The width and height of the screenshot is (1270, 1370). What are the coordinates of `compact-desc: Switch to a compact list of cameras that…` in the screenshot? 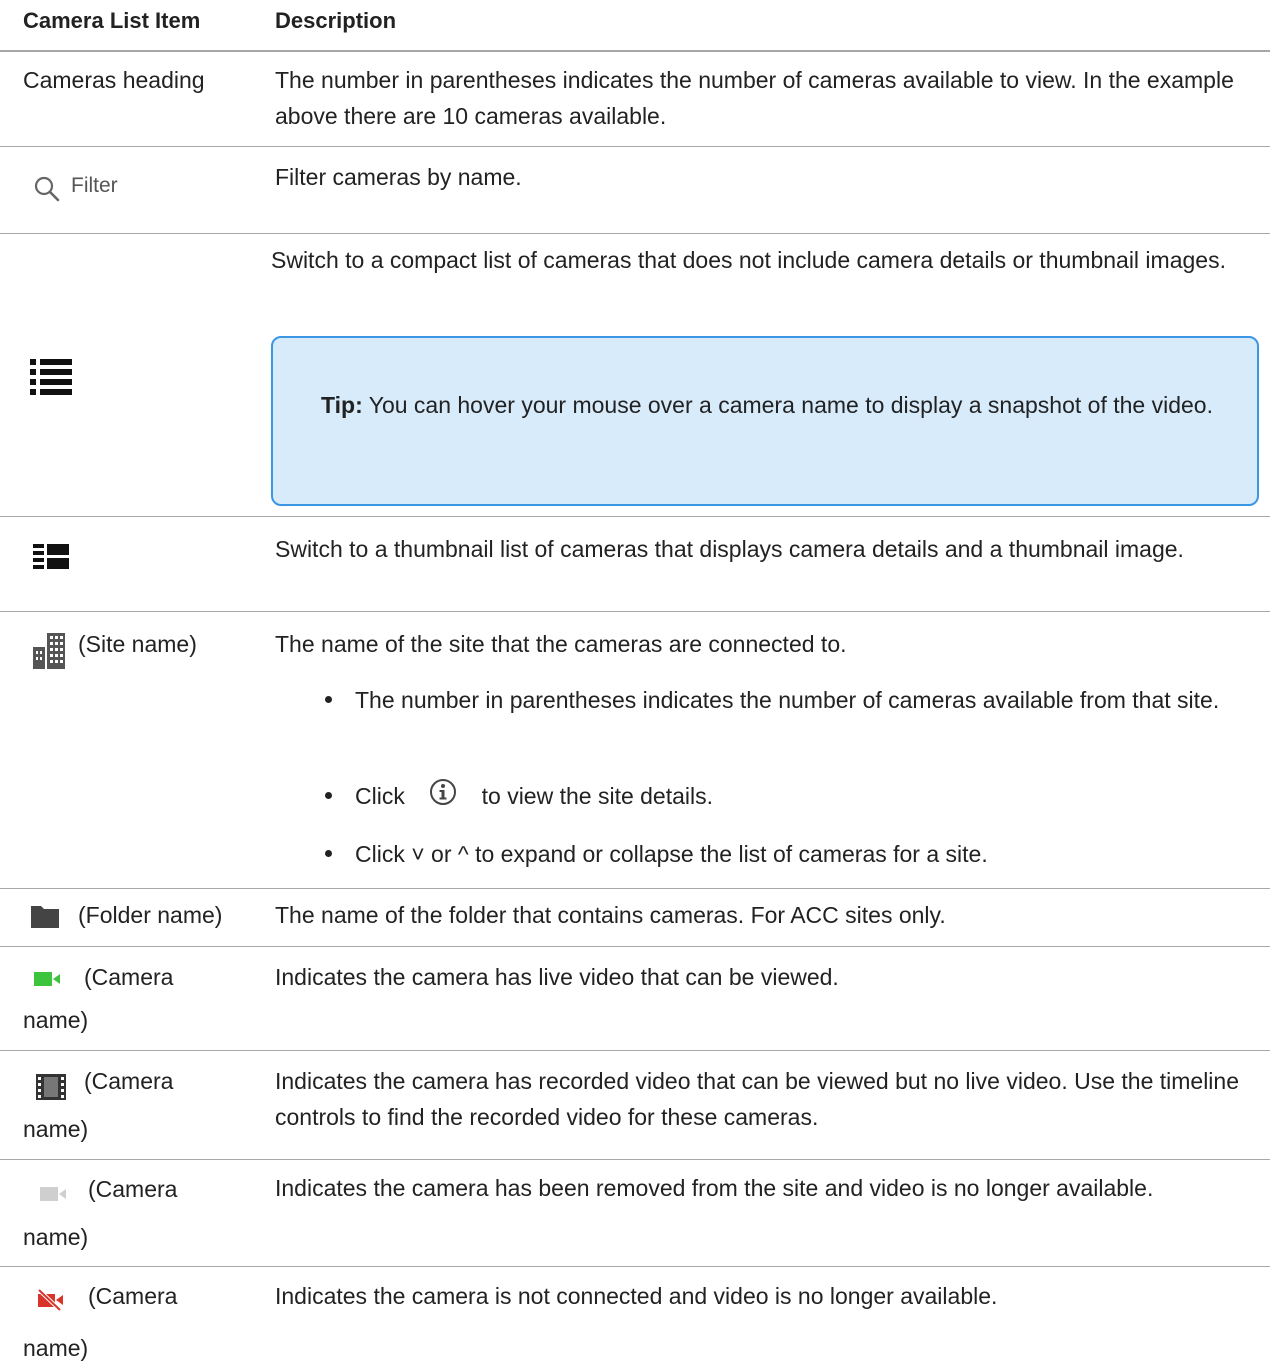 It's located at (748, 260).